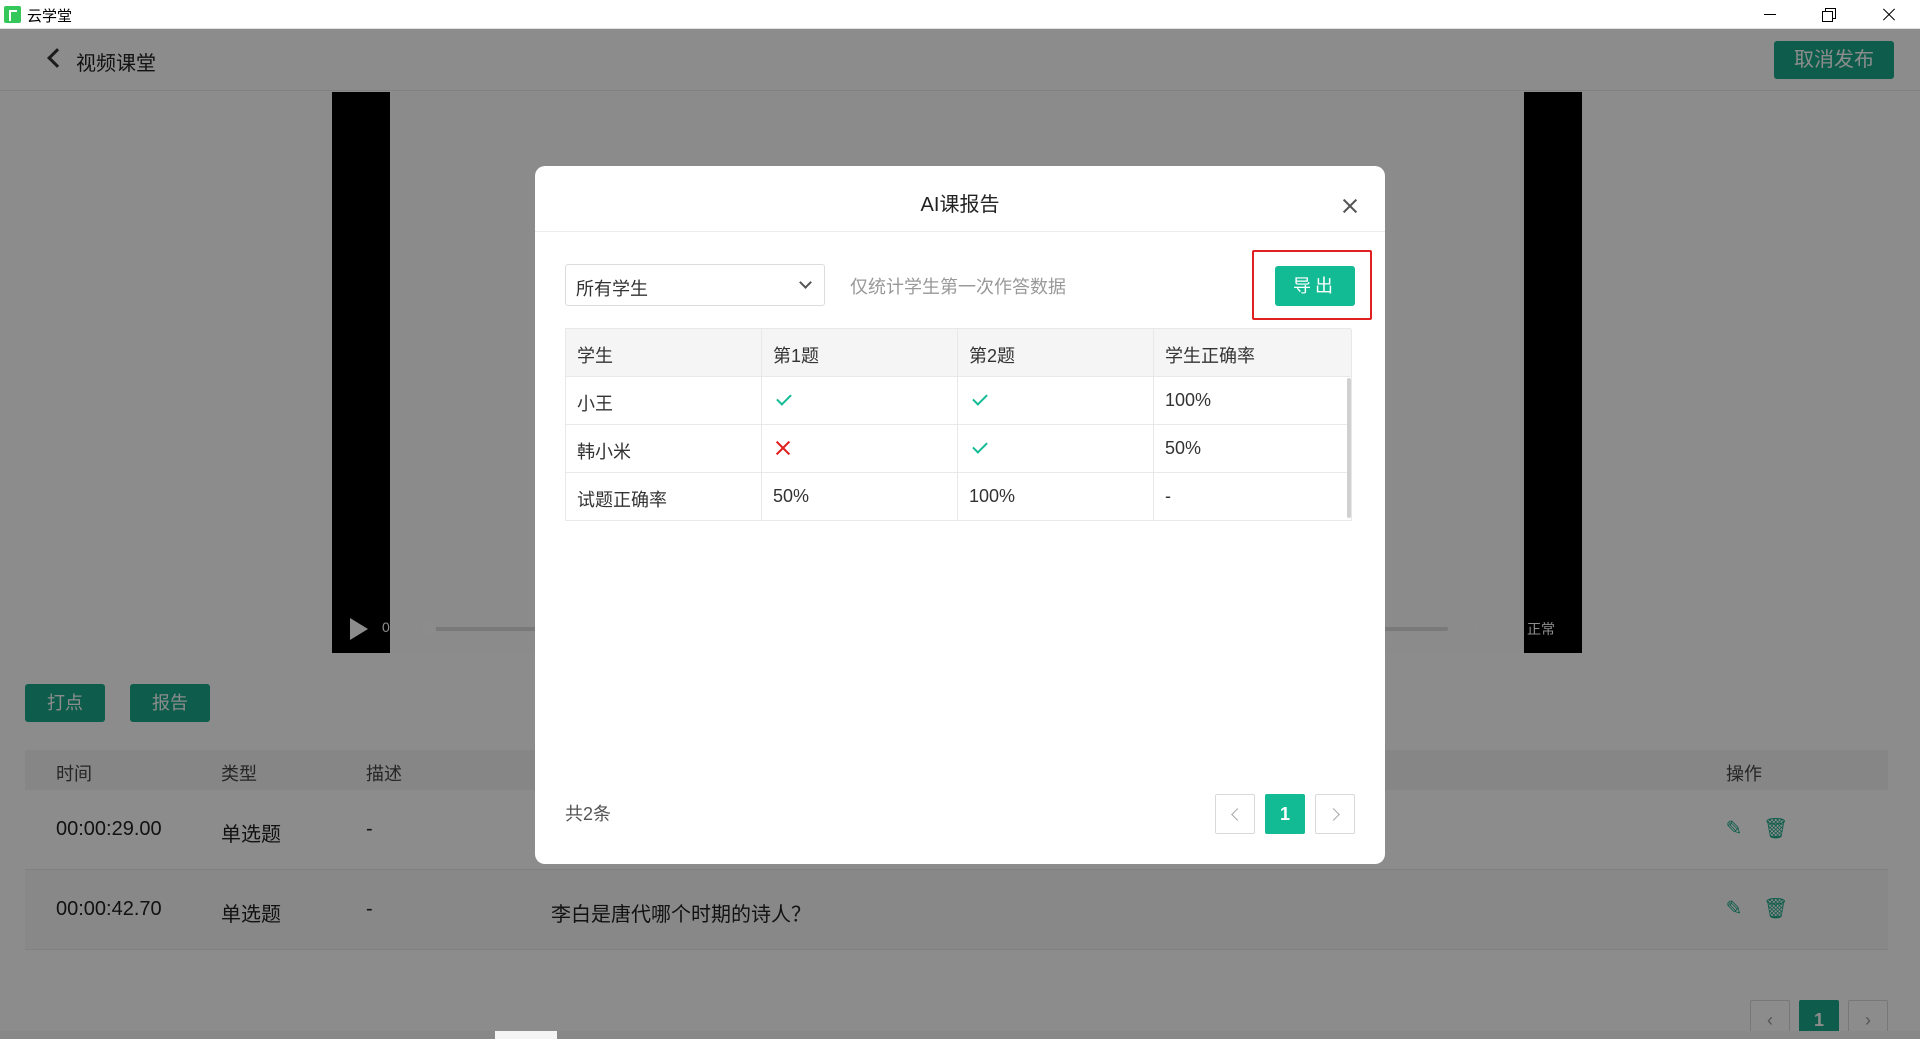 The image size is (1920, 1039). Describe the element at coordinates (1888, 14) in the screenshot. I see `close-window-button` at that location.